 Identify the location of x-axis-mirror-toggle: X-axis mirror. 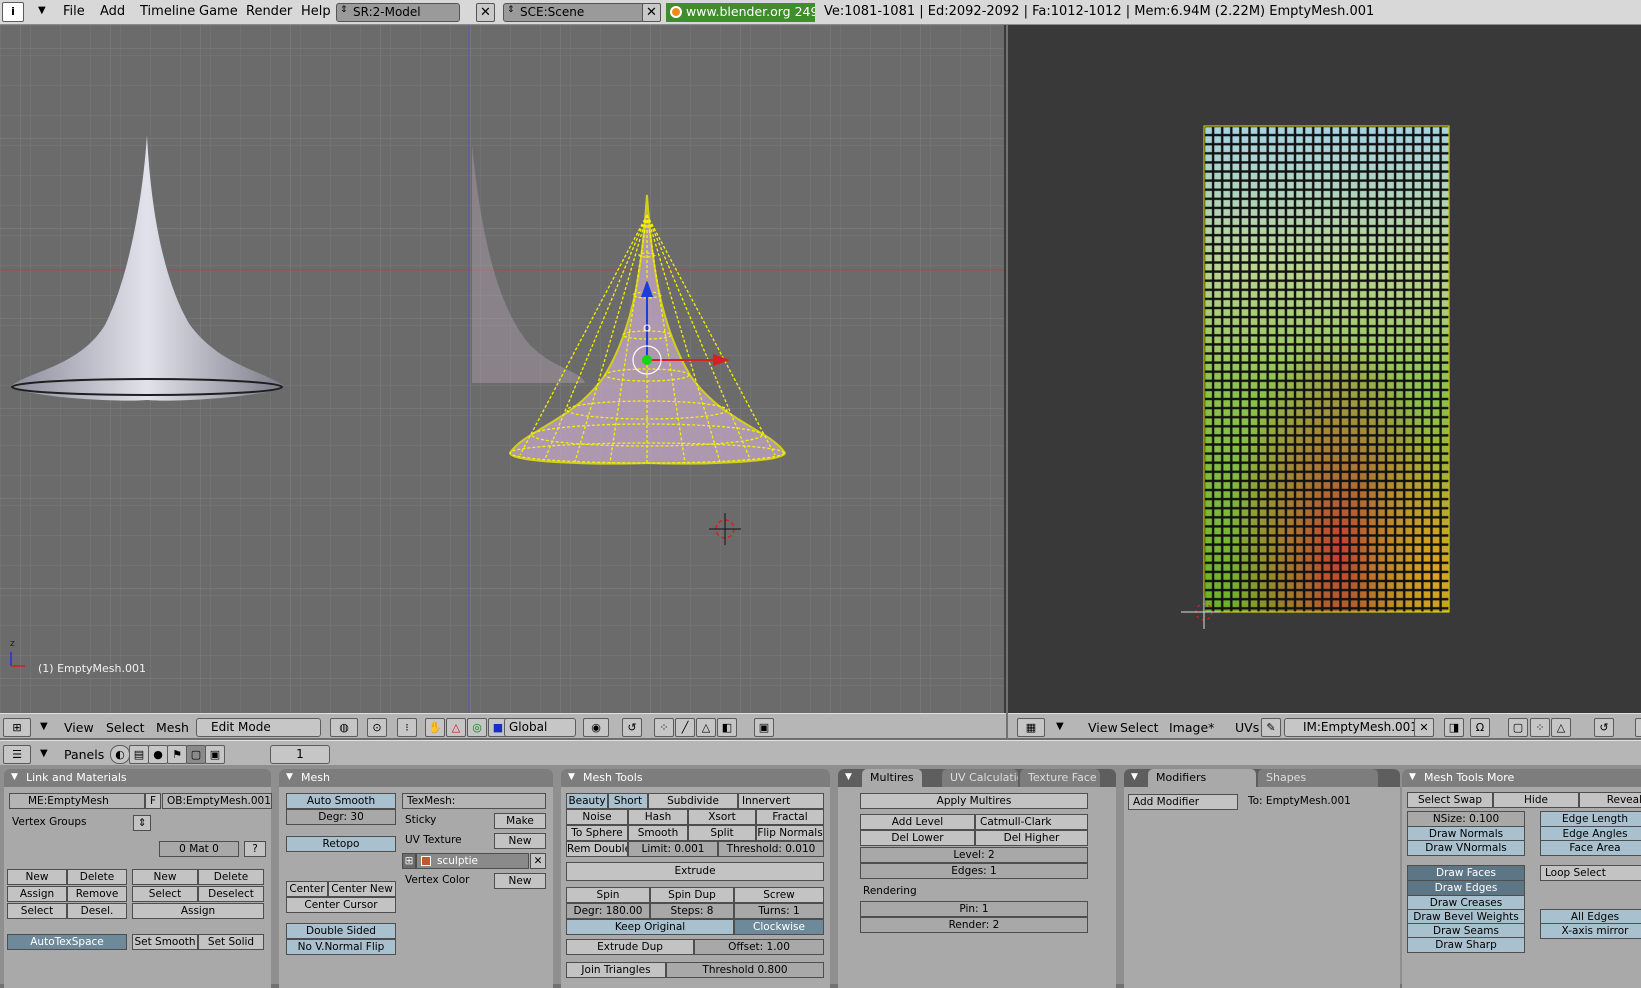
(1590, 931).